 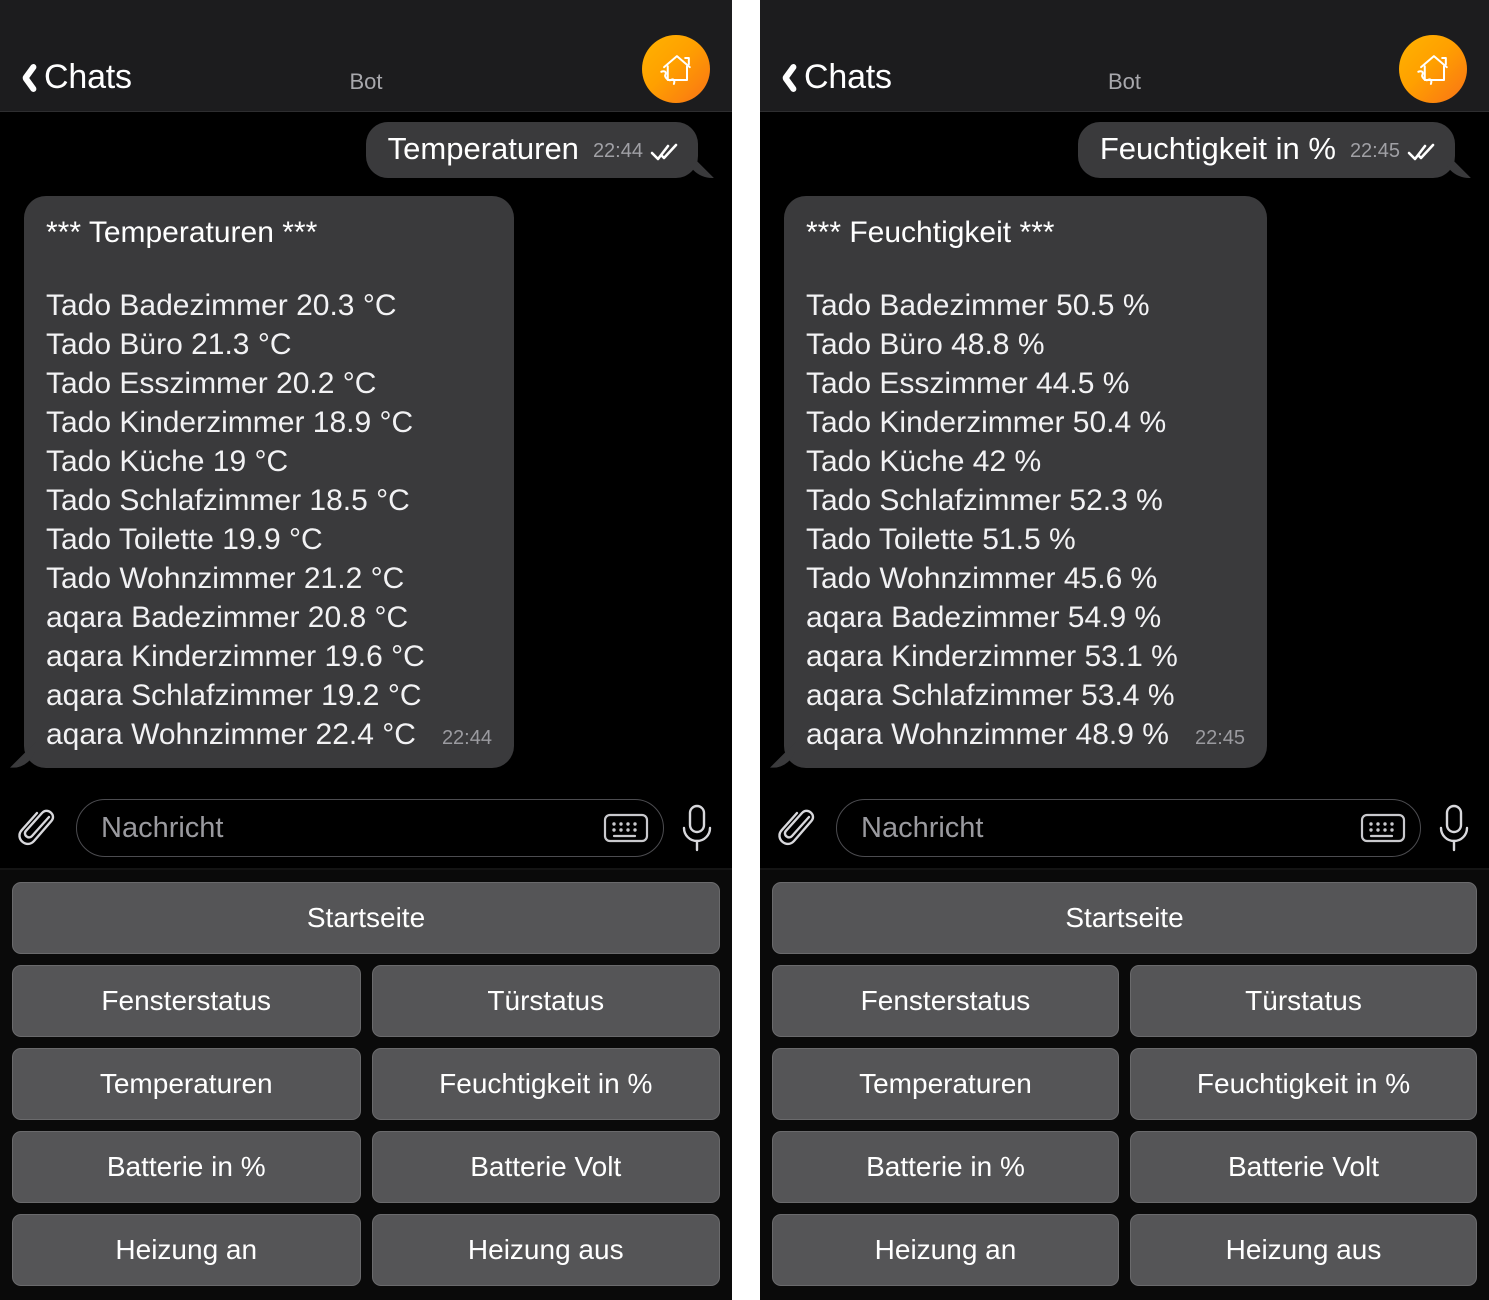 What do you see at coordinates (984, 617) in the screenshot?
I see `reading-line: aqara Badezimmer 54.9 %` at bounding box center [984, 617].